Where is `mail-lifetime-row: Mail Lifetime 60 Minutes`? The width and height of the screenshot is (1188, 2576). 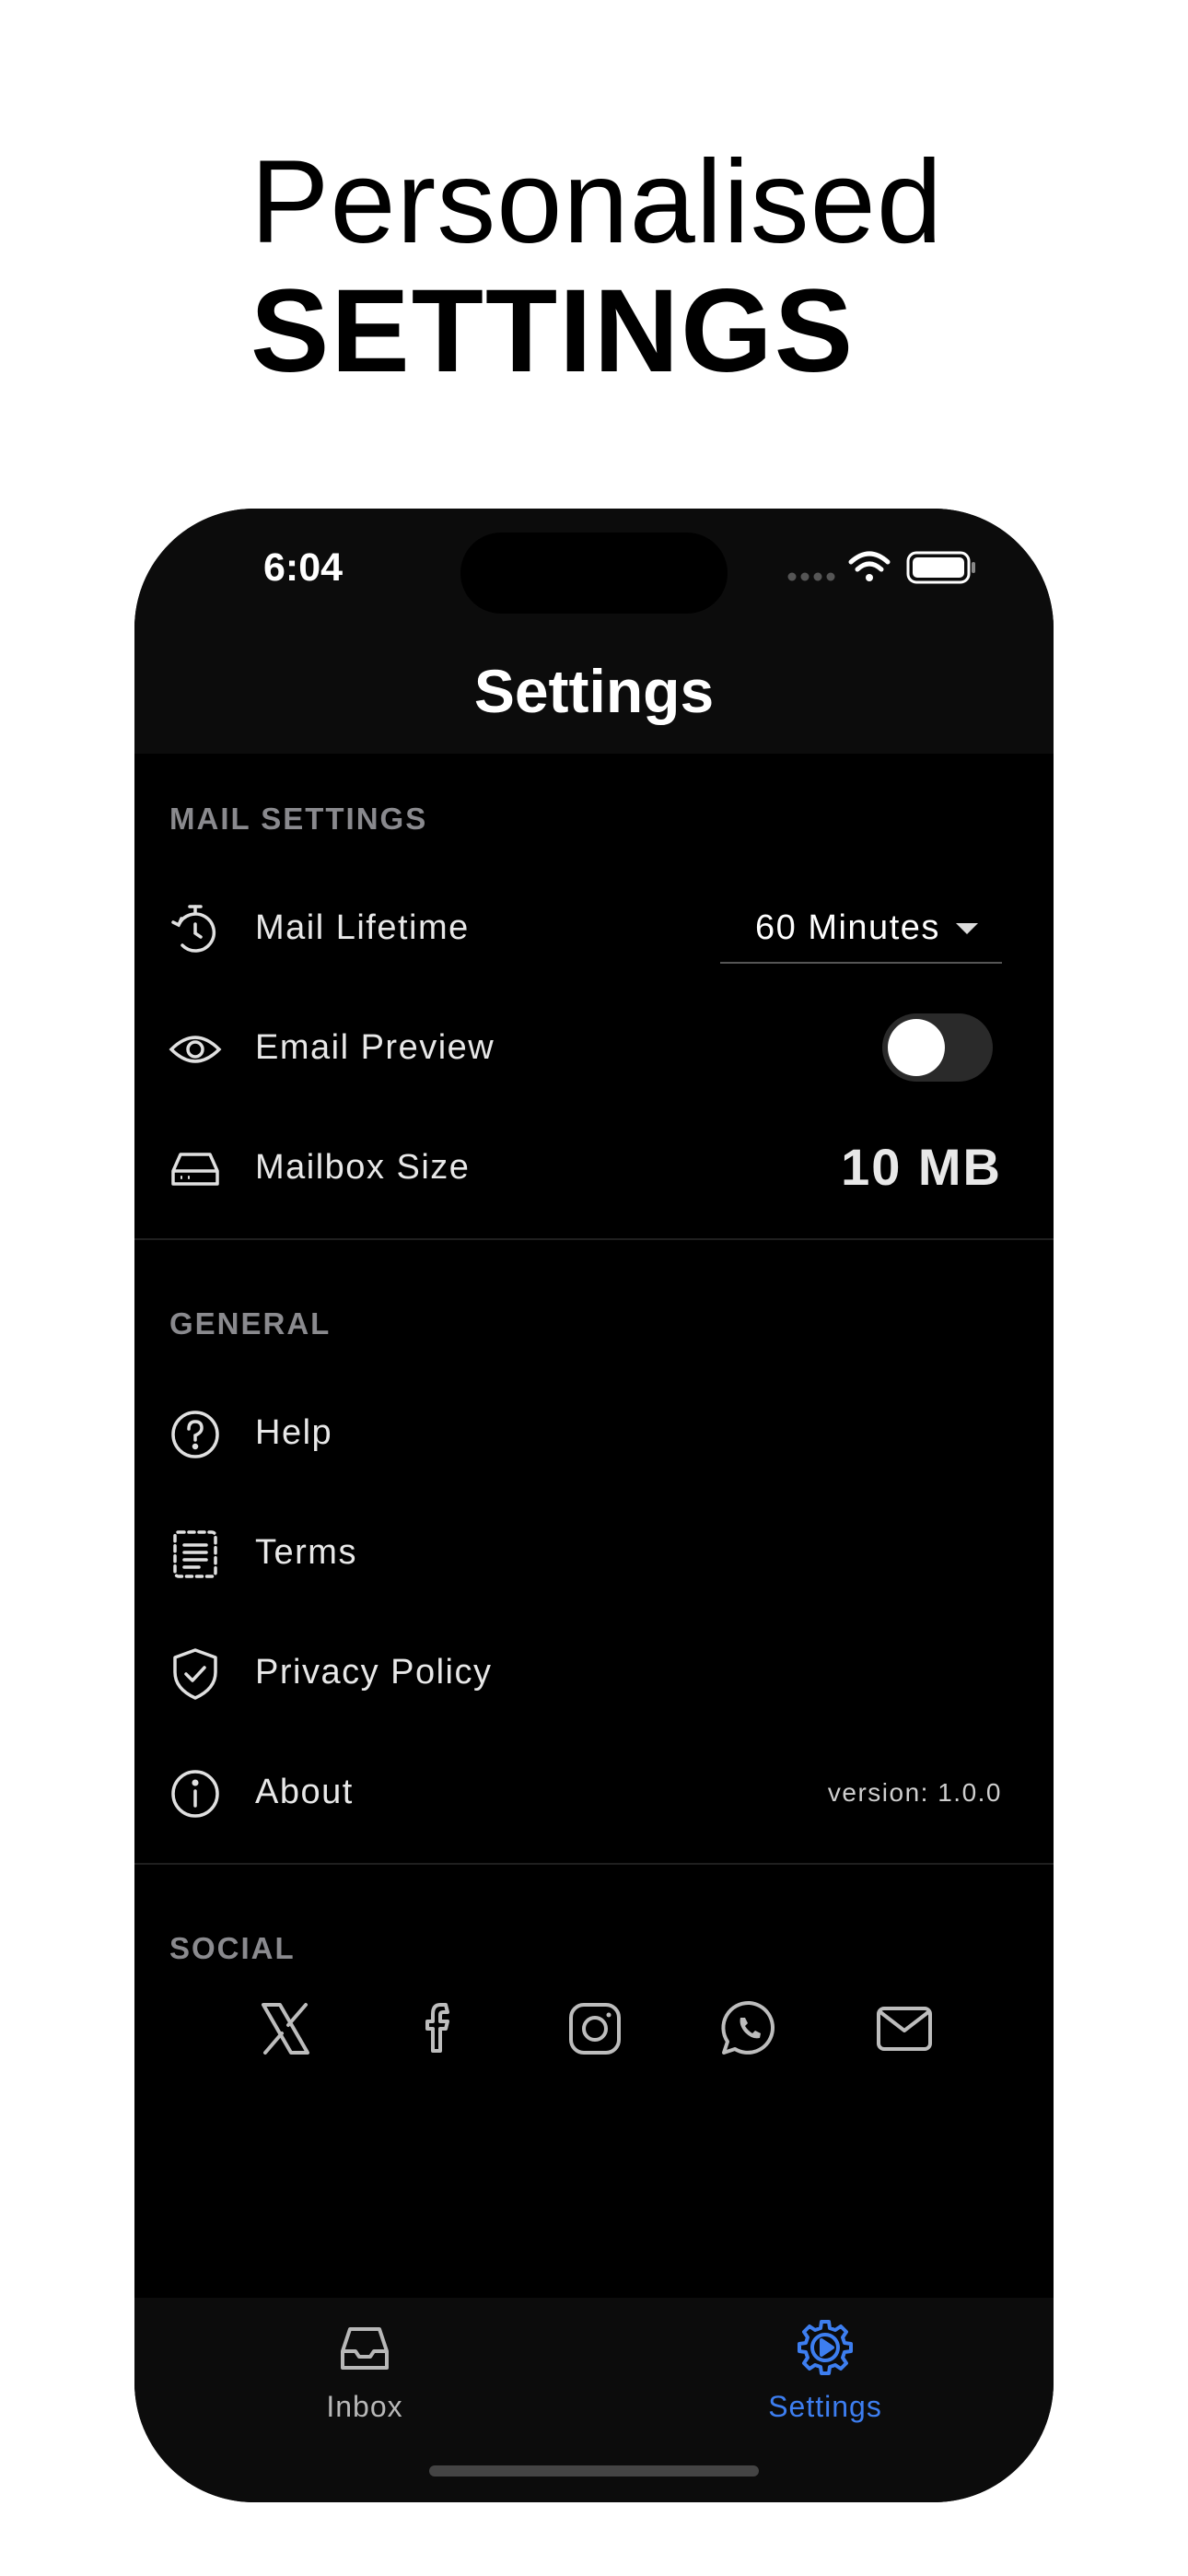
mail-lifetime-row: Mail Lifetime 60 Minutes is located at coordinates (594, 929).